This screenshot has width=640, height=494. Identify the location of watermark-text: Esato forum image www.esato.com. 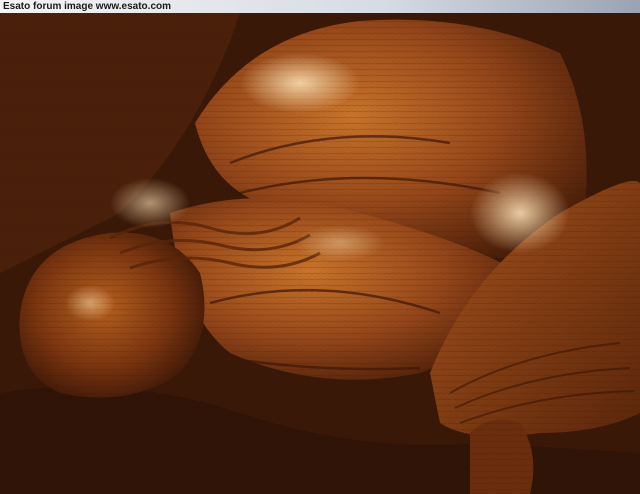
(87, 6).